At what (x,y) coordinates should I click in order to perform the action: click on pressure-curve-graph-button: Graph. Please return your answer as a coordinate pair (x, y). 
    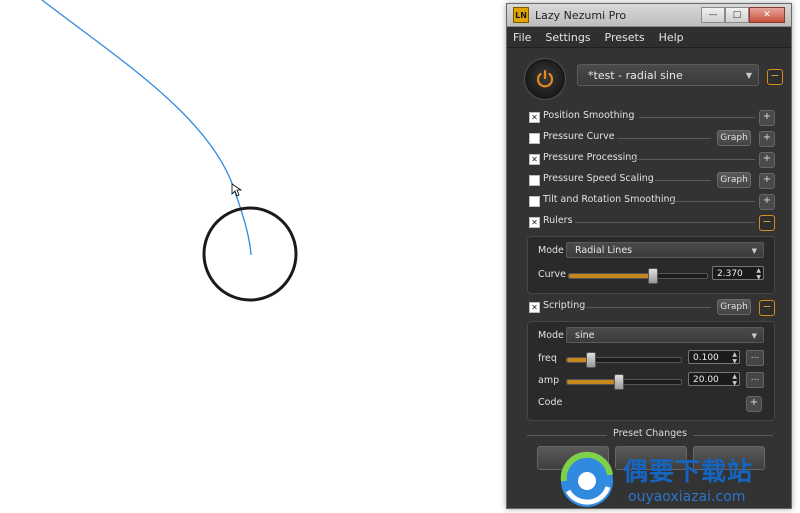
    Looking at the image, I should click on (734, 138).